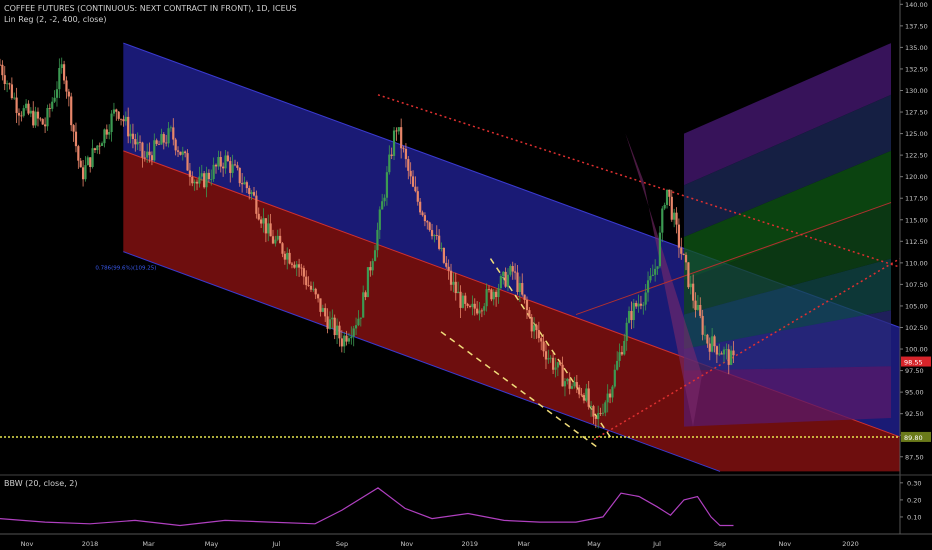  I want to click on price-tick-label: 117.50, so click(916, 199).